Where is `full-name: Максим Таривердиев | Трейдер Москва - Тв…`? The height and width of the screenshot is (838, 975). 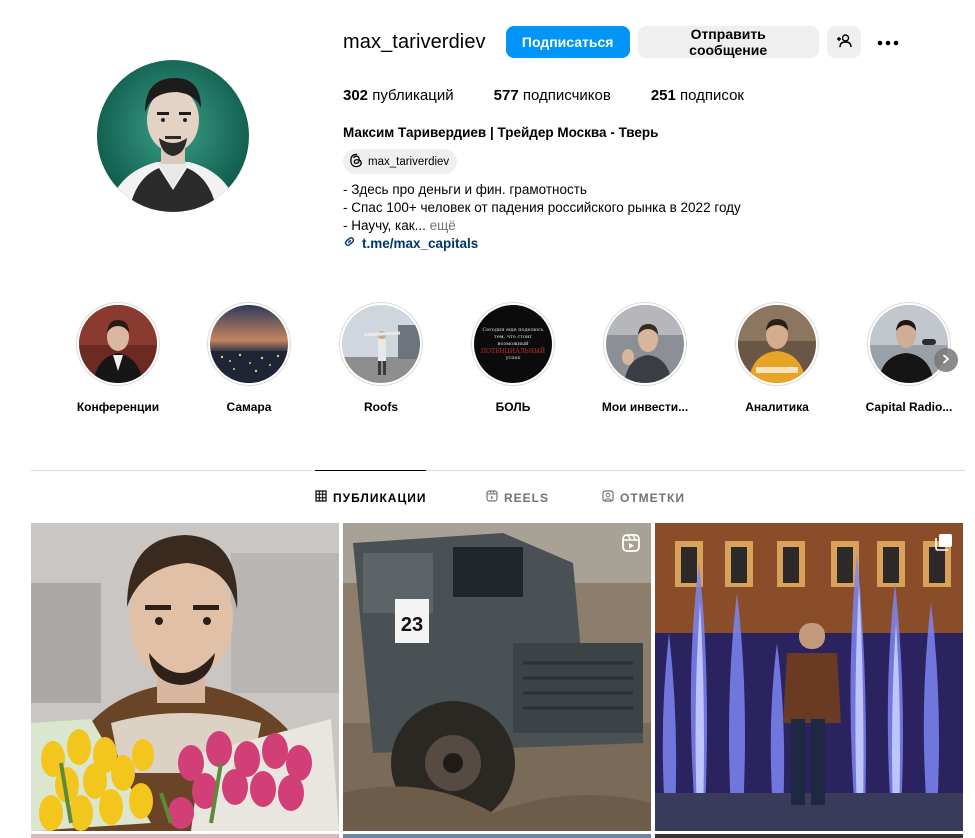 full-name: Максим Таривердиев | Трейдер Москва - Тв… is located at coordinates (501, 132).